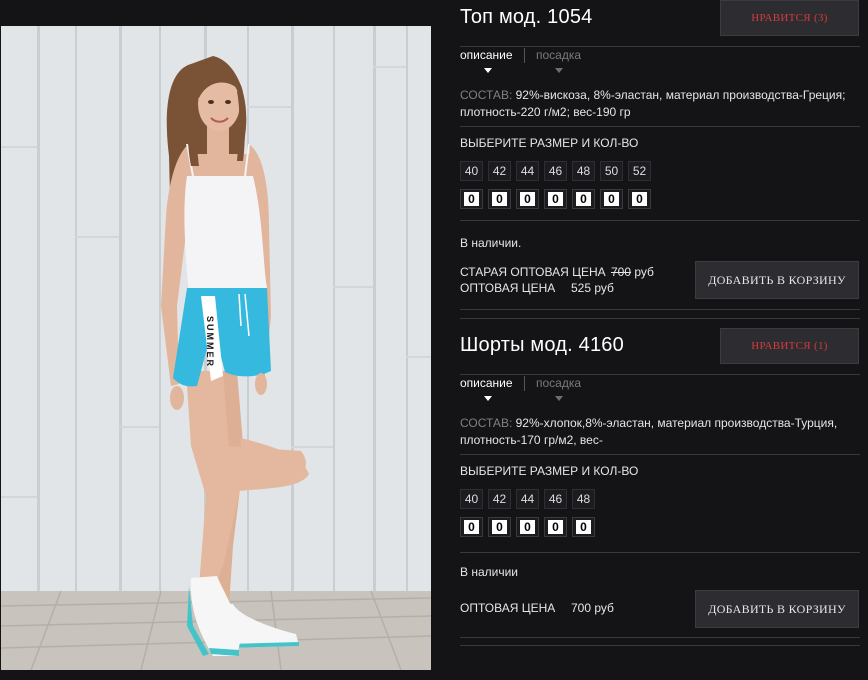 This screenshot has width=868, height=680. I want to click on old-price-value: 700 руб, so click(632, 272).